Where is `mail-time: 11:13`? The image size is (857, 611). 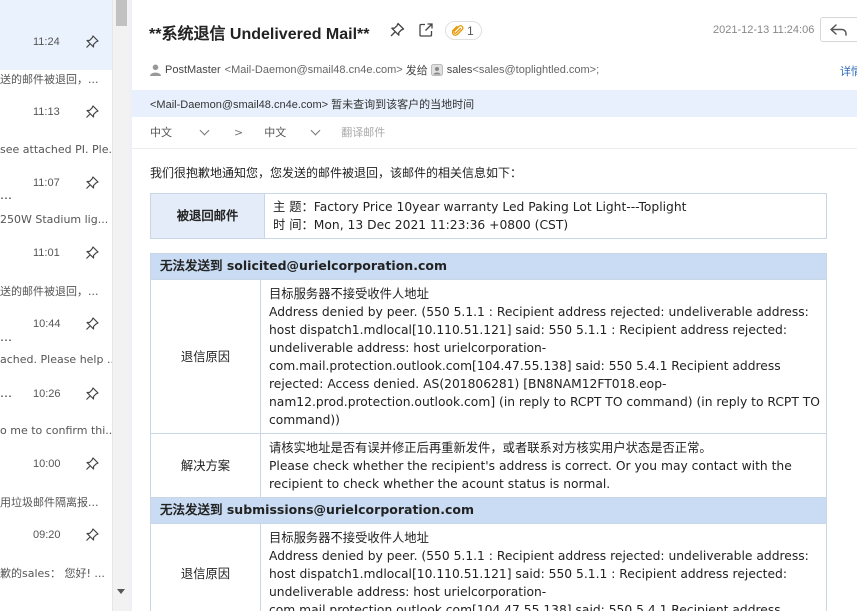 mail-time: 11:13 is located at coordinates (46, 112).